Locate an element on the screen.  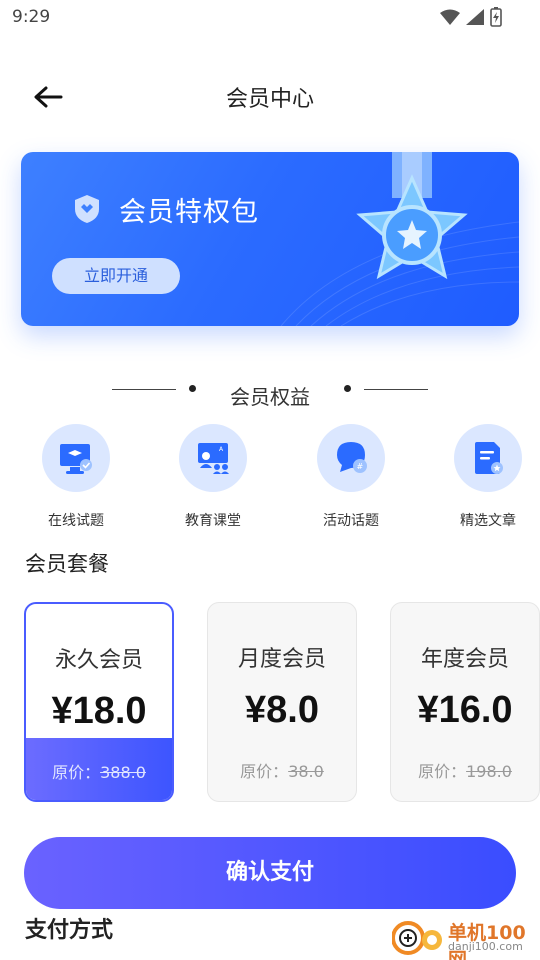
article-icon is located at coordinates (488, 458).